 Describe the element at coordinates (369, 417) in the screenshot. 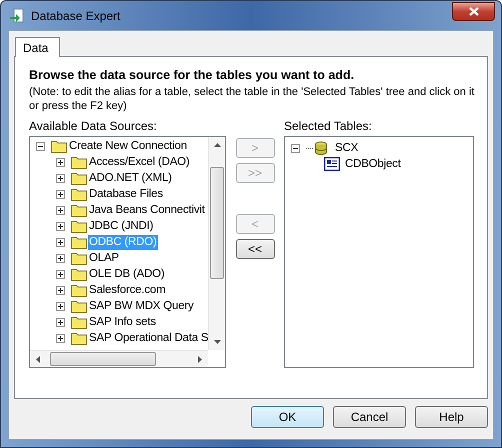

I see `dialog-button: Cancel` at that location.